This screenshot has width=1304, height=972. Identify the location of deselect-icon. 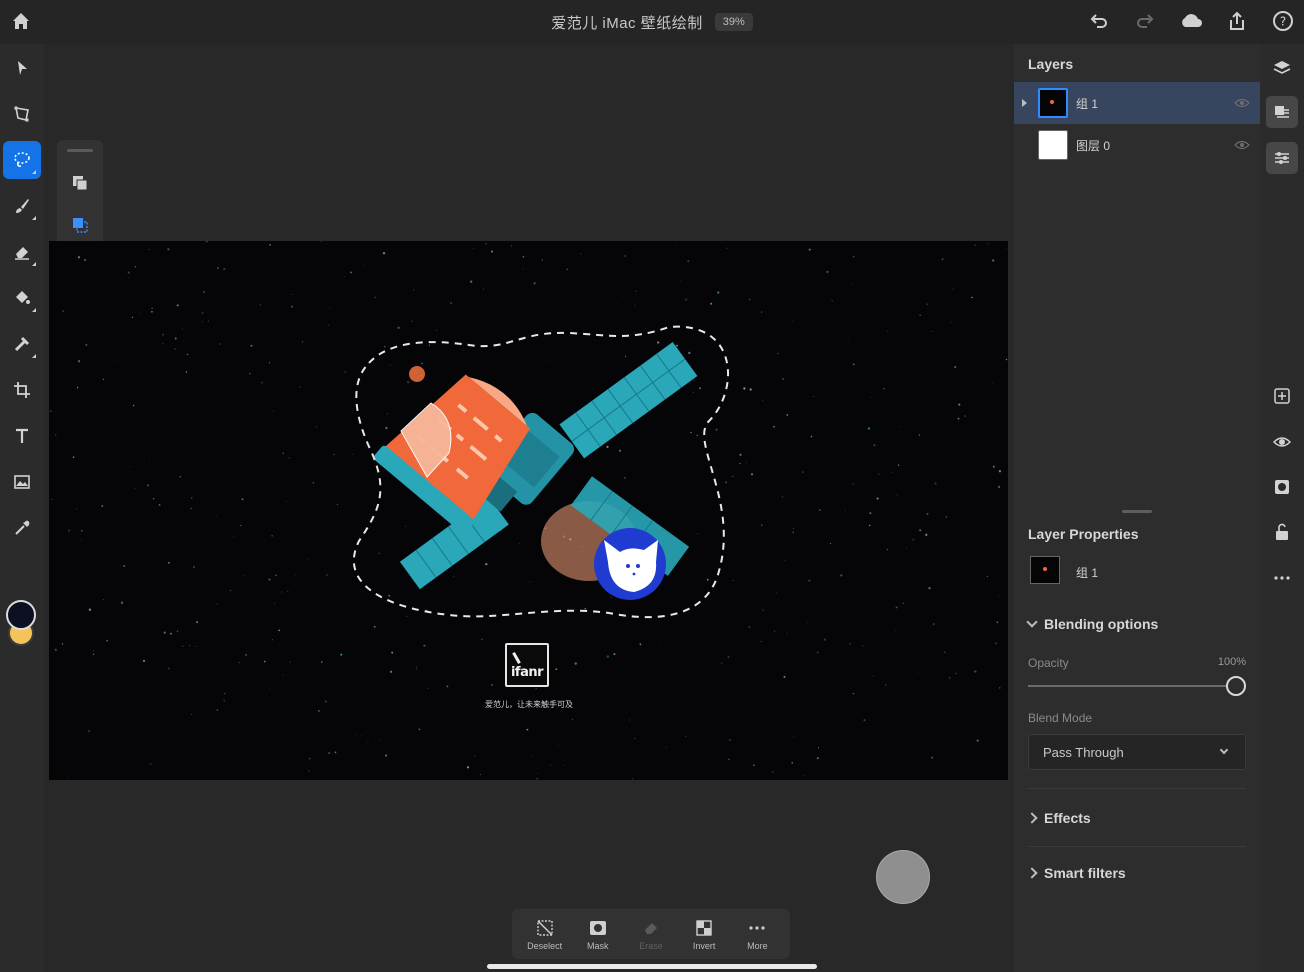
(544, 927).